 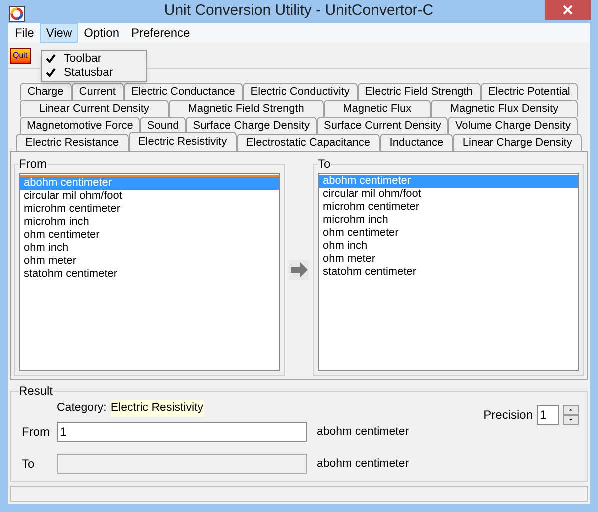 What do you see at coordinates (184, 91) in the screenshot?
I see `category-tab: Electric Conductance` at bounding box center [184, 91].